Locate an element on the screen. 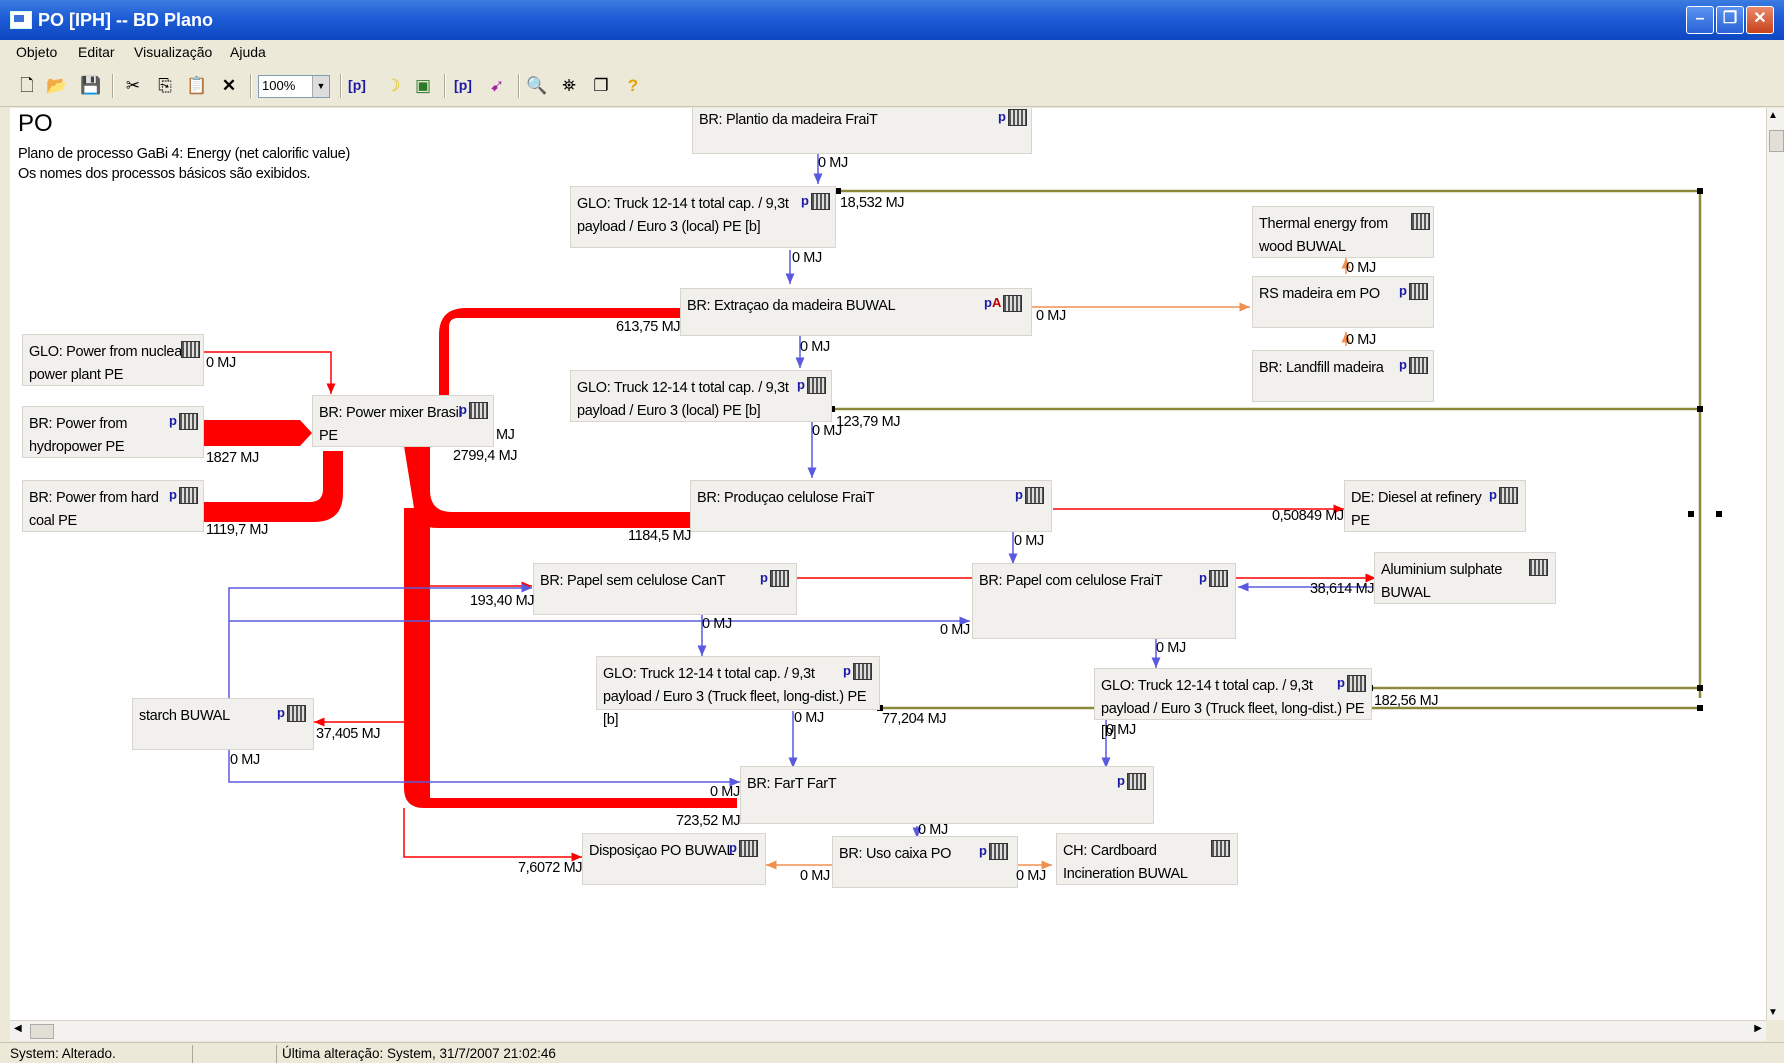  copy-window-icon: ▣ is located at coordinates (423, 85).